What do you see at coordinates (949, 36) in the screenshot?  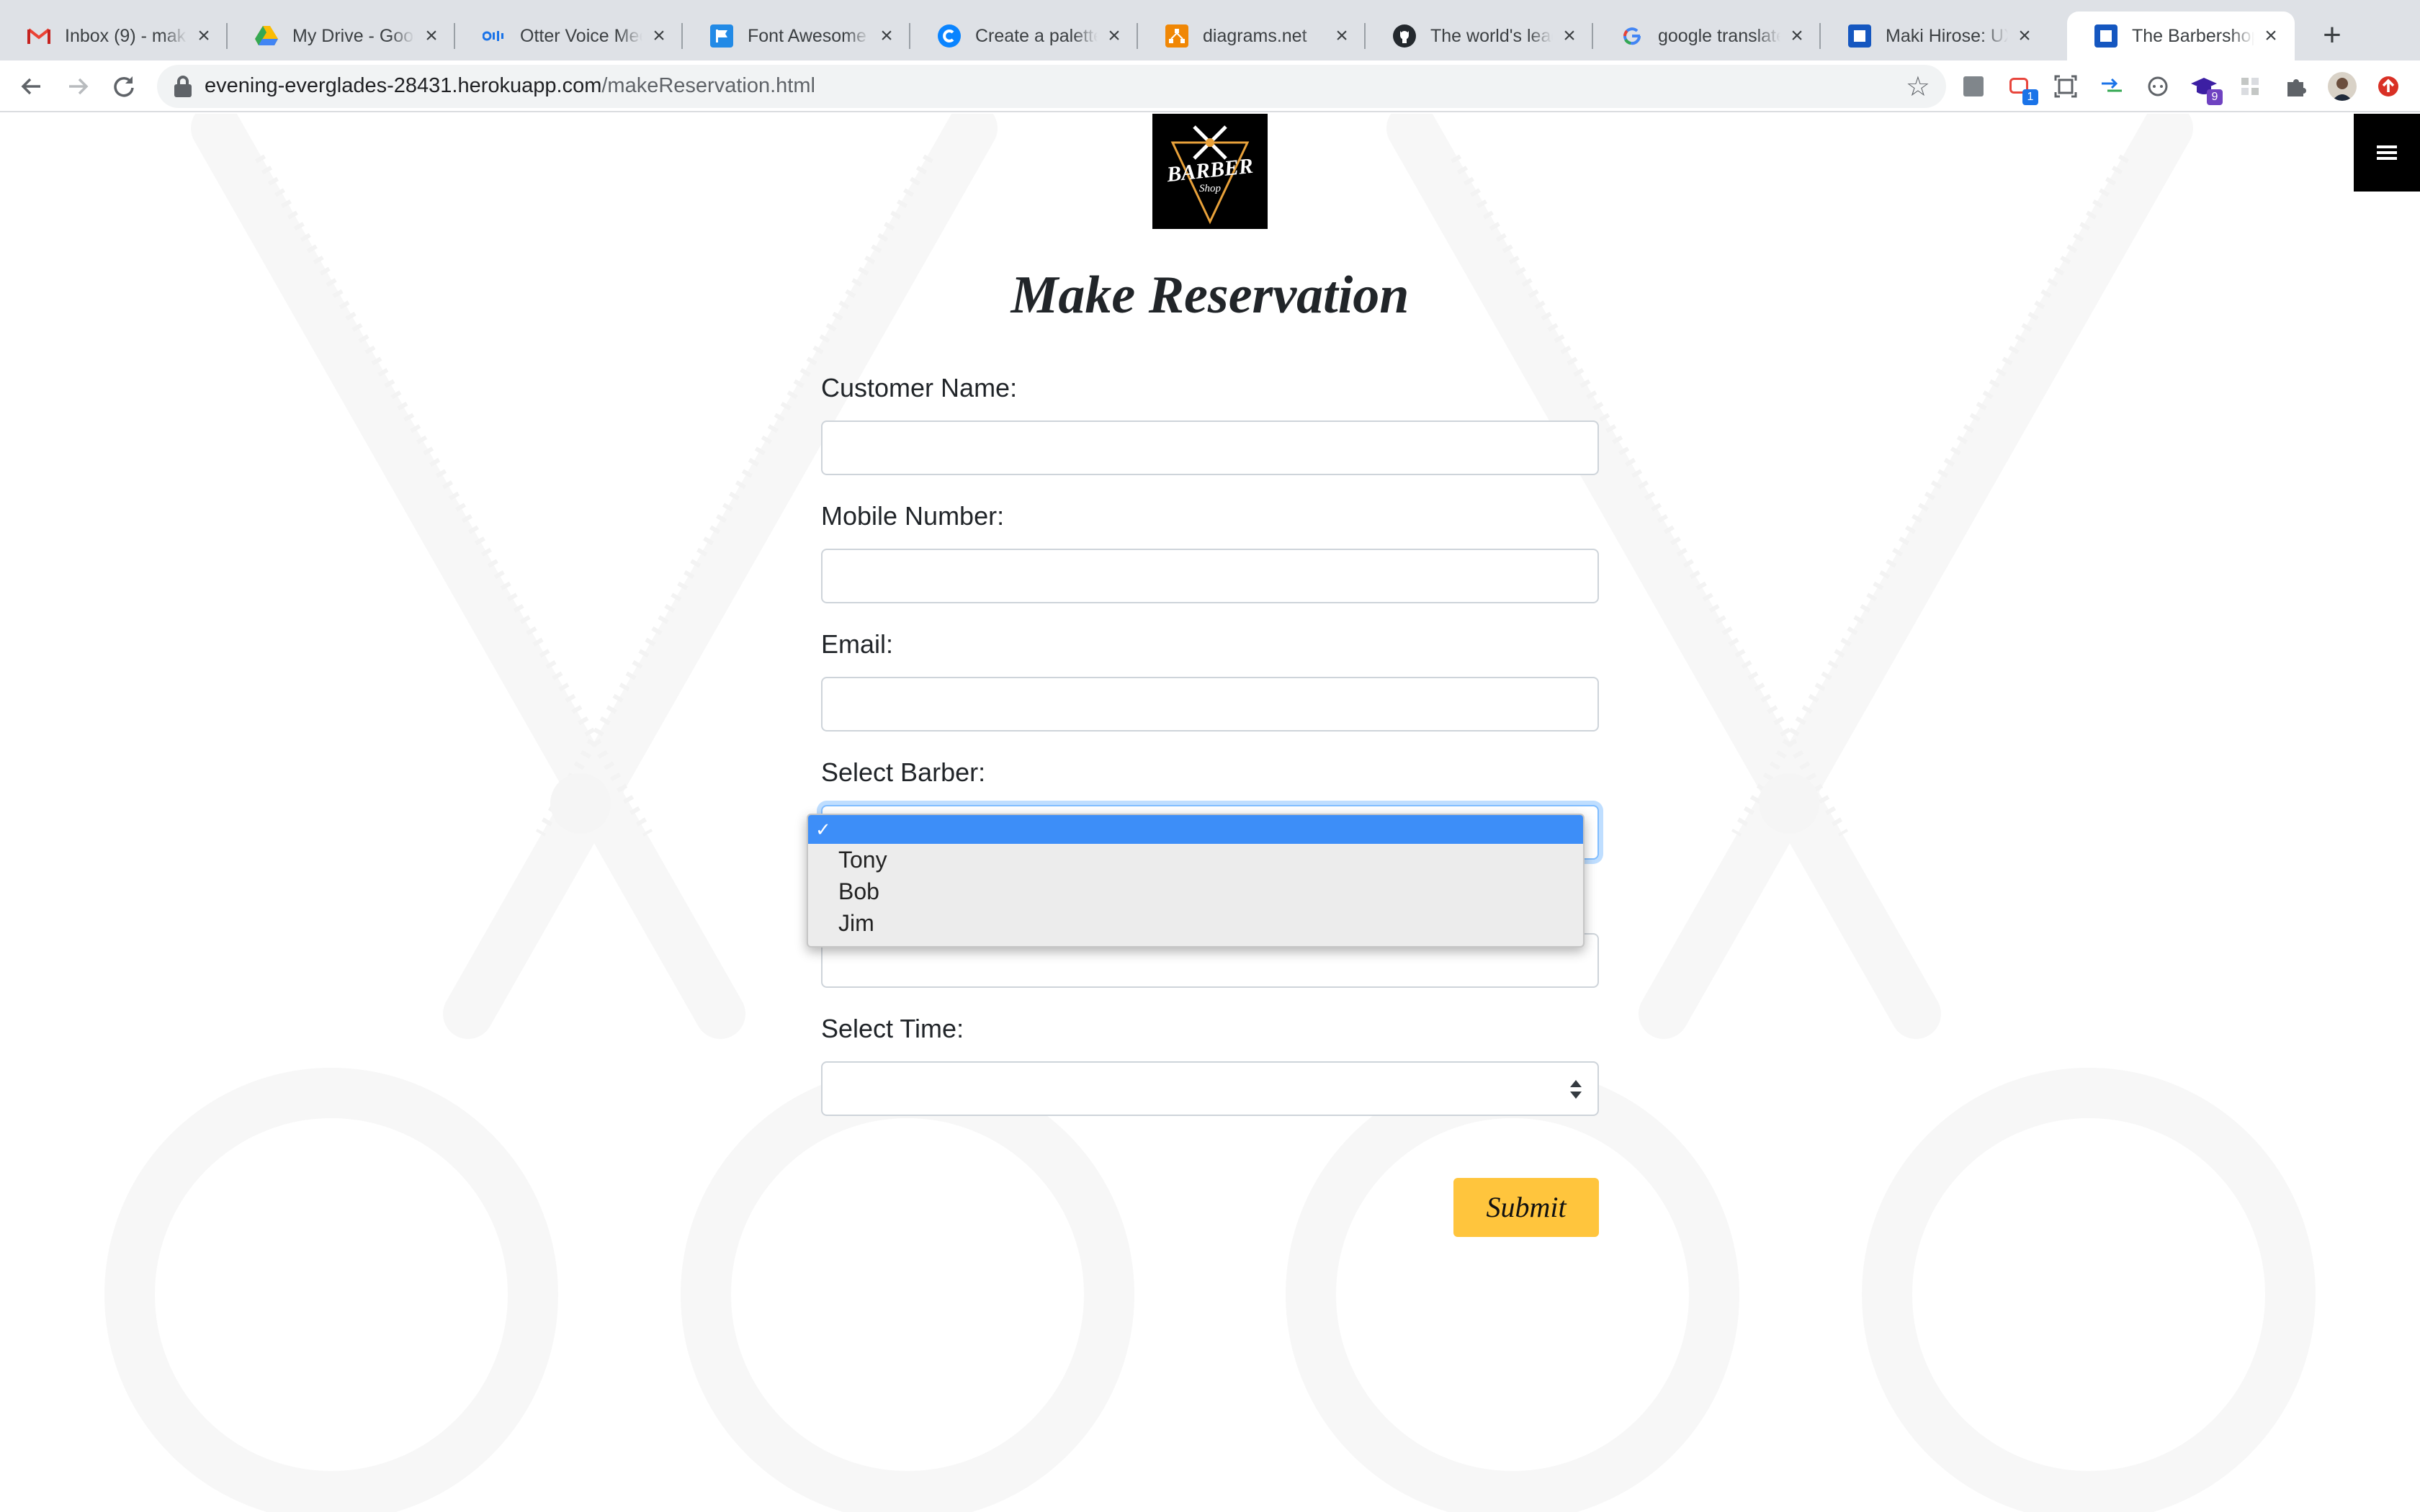 I see `coolors-icon` at bounding box center [949, 36].